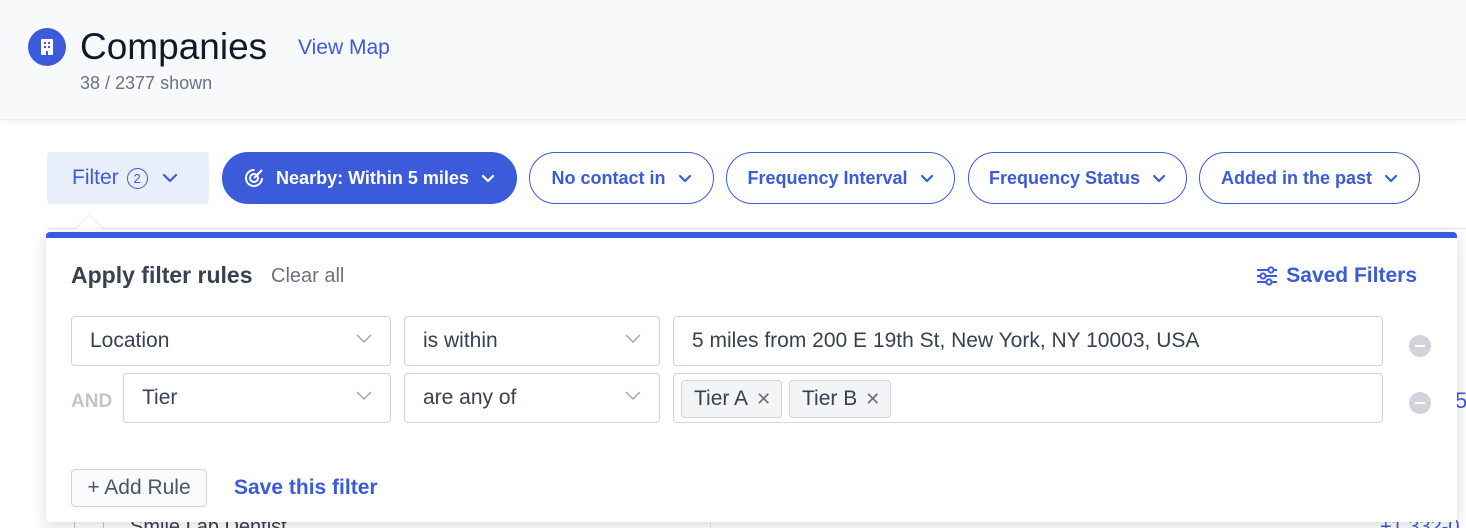  I want to click on divider, so click(756, 228).